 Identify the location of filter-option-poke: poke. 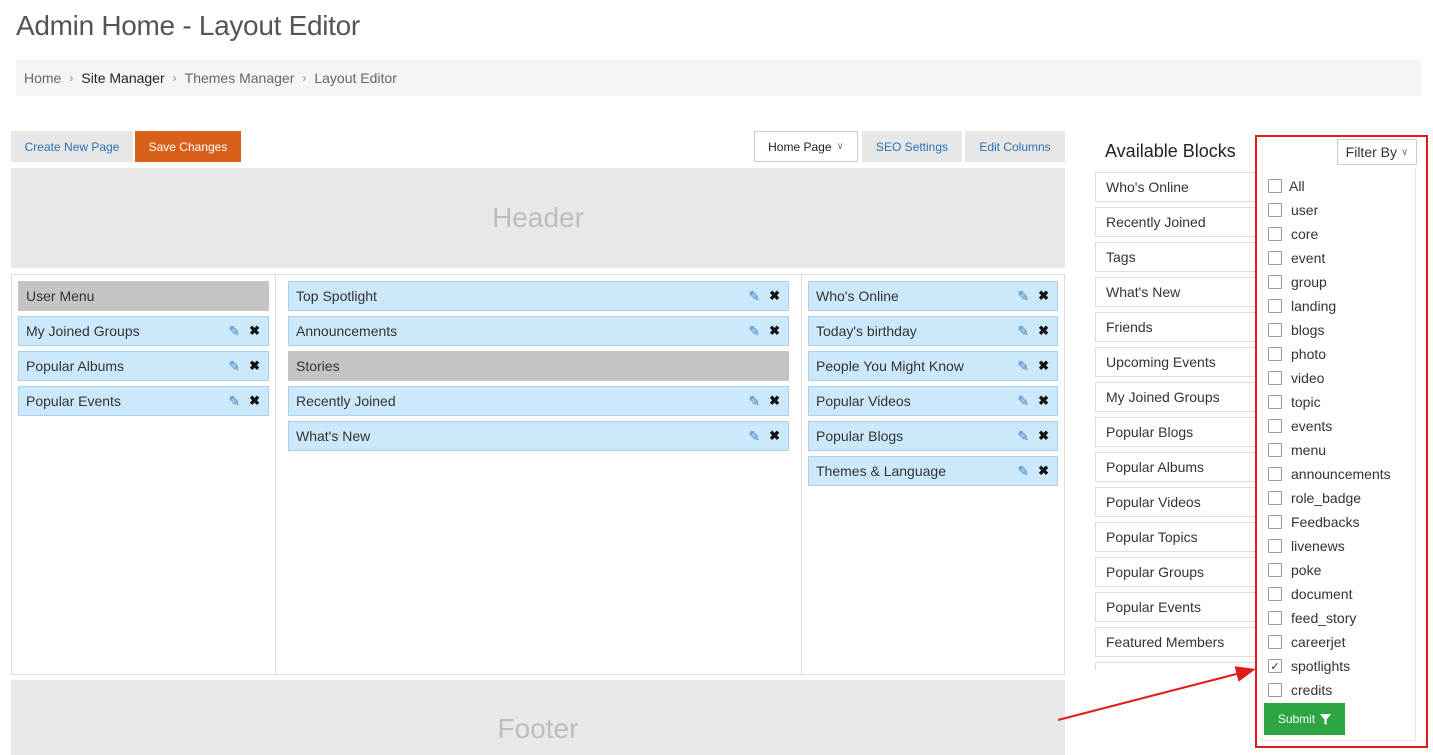
(1337, 570).